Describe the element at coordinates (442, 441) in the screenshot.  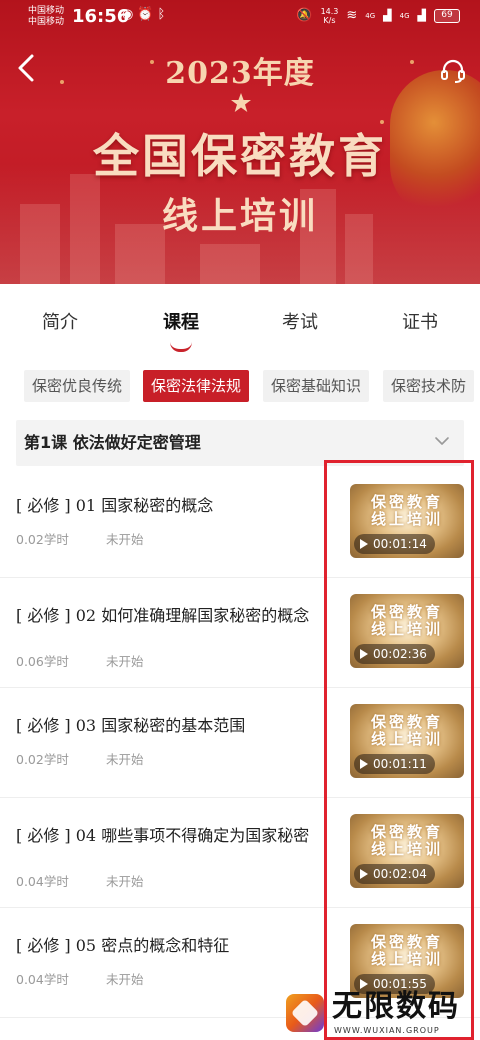
I see `chevron-down-icon` at that location.